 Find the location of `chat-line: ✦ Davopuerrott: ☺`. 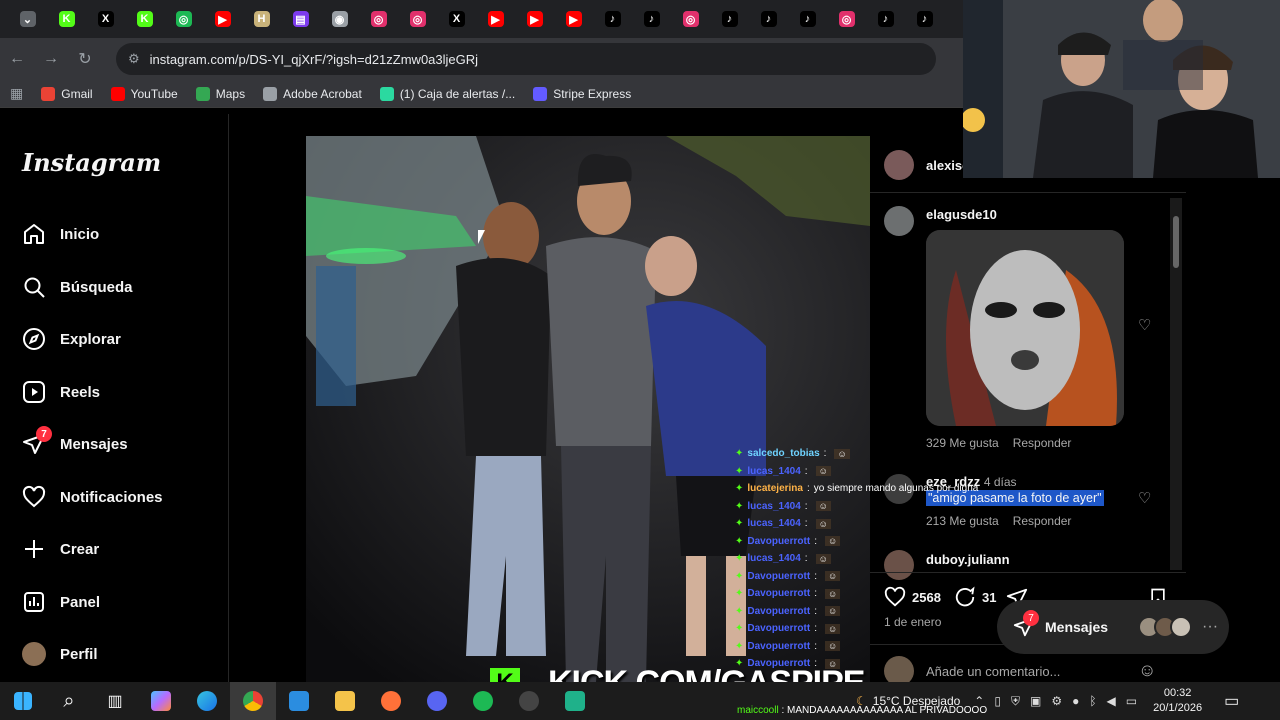

chat-line: ✦ Davopuerrott: ☺ is located at coordinates (900, 577).